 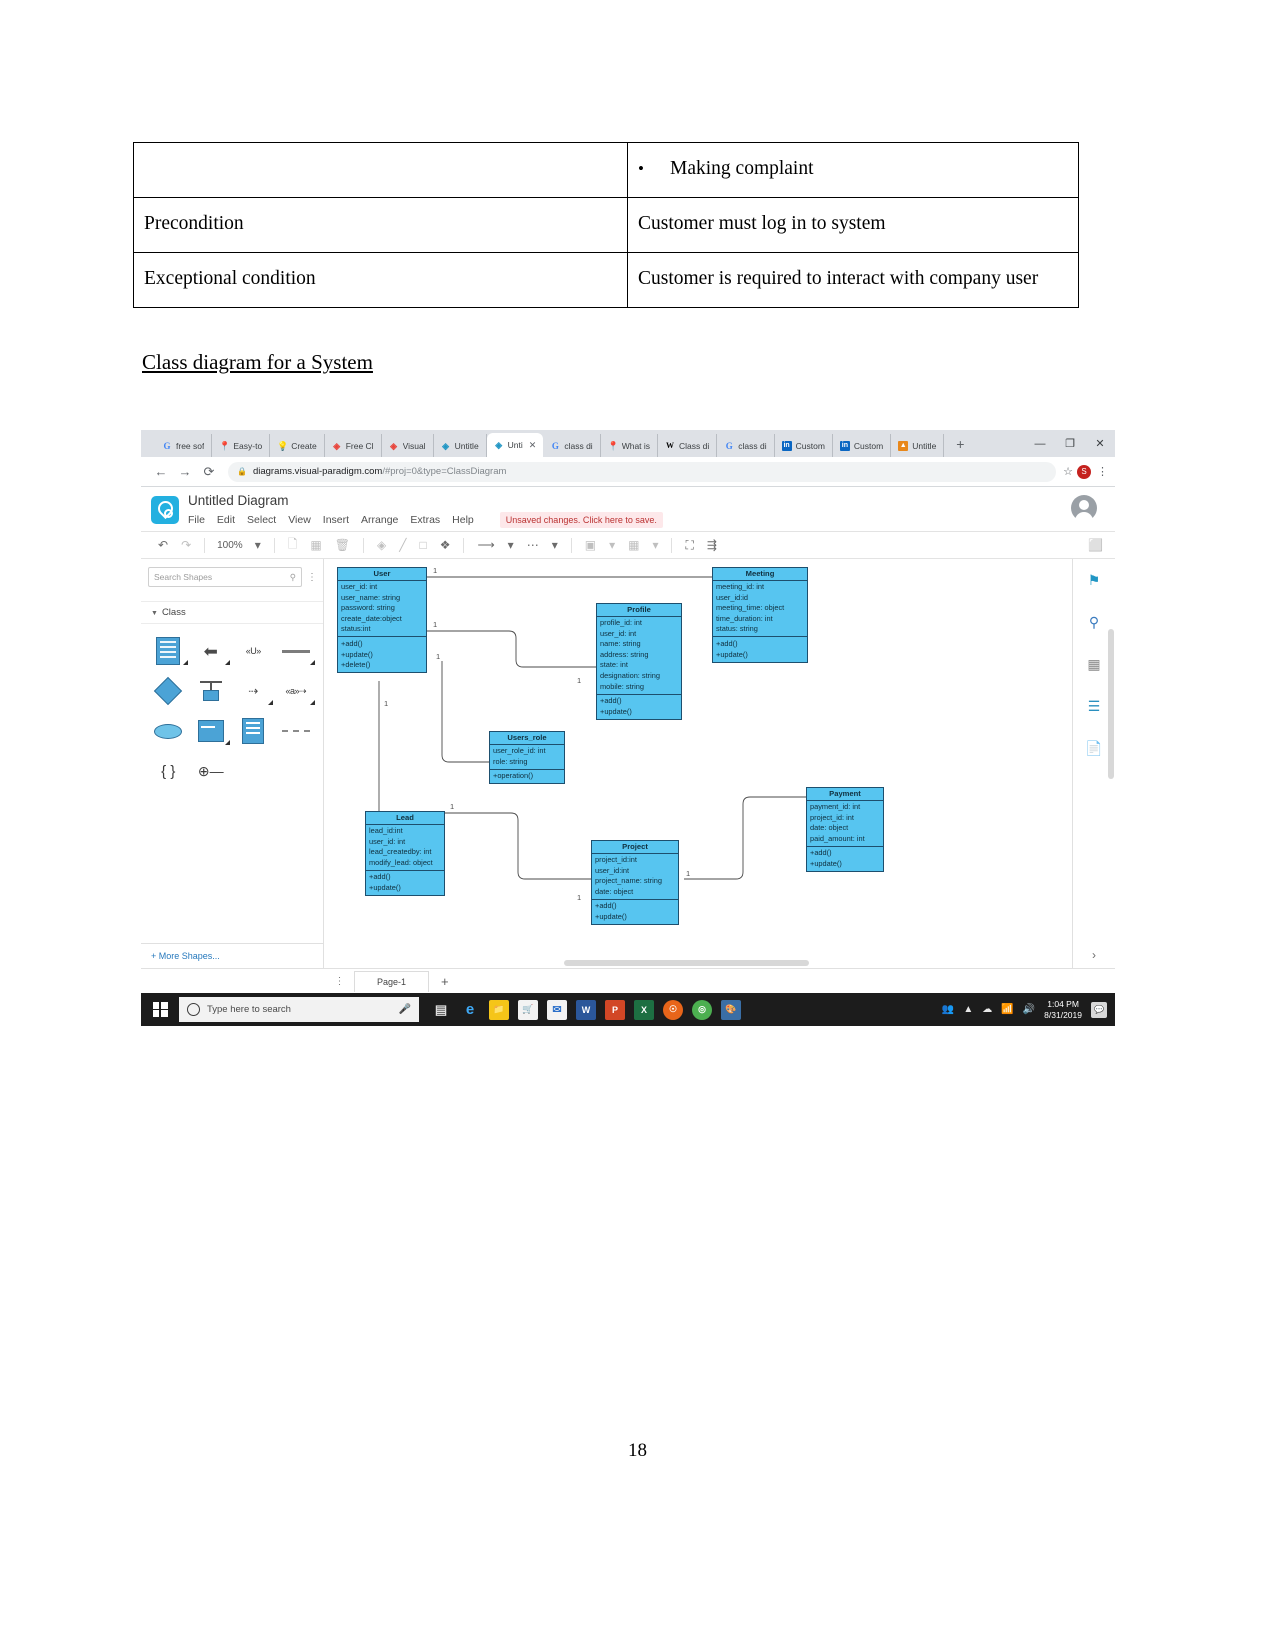 I want to click on connection-arrow-icon: ⟶, so click(x=485, y=545).